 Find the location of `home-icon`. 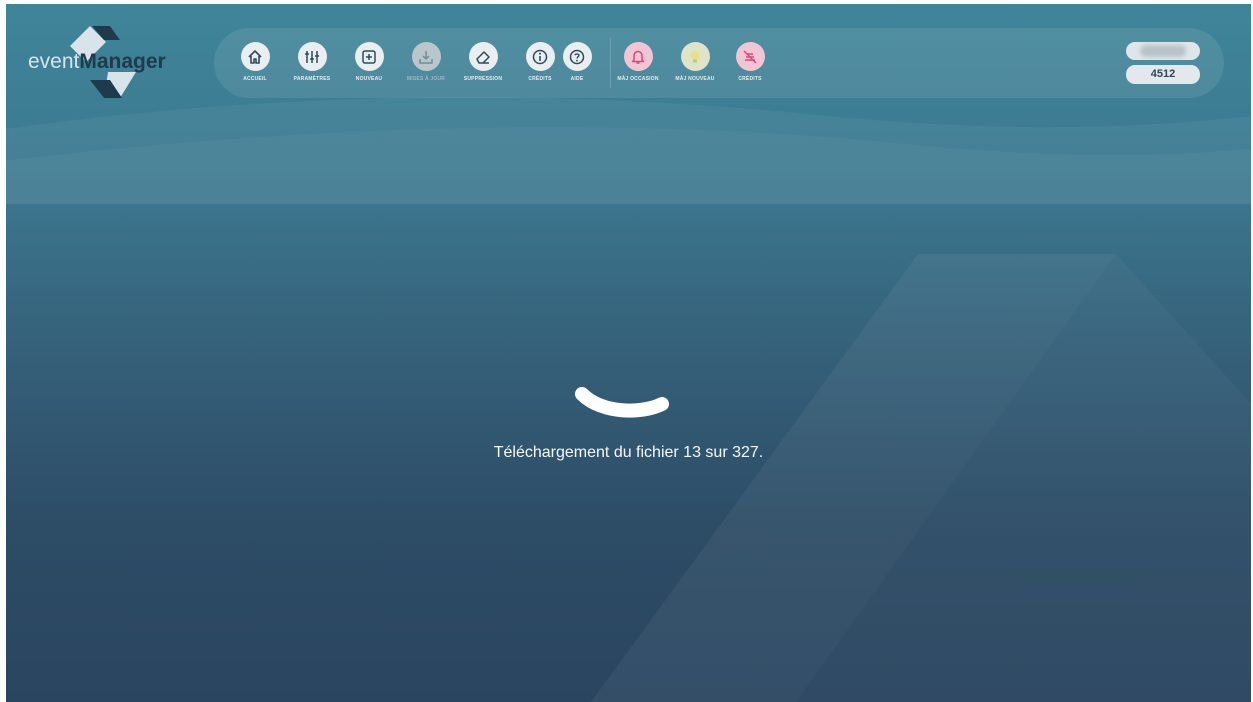

home-icon is located at coordinates (255, 56).